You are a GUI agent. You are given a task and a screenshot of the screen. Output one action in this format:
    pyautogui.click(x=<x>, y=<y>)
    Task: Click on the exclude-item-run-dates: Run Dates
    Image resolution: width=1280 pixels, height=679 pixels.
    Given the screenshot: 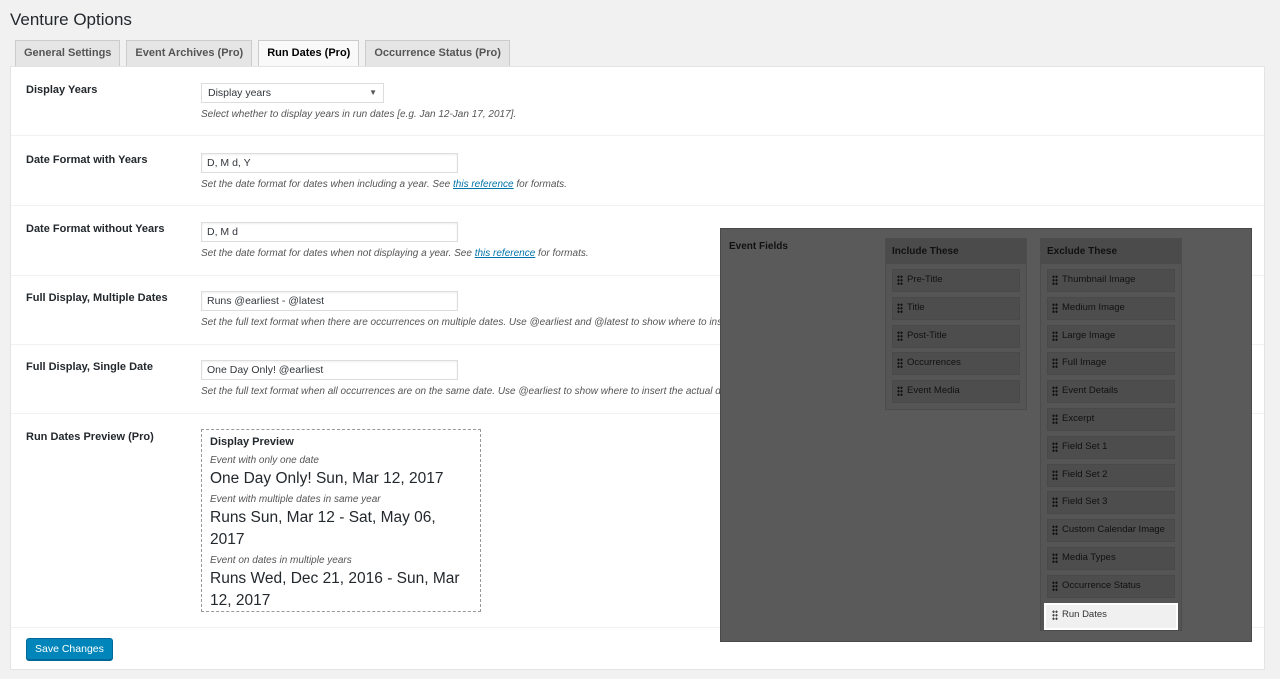 What is the action you would take?
    pyautogui.click(x=1111, y=616)
    